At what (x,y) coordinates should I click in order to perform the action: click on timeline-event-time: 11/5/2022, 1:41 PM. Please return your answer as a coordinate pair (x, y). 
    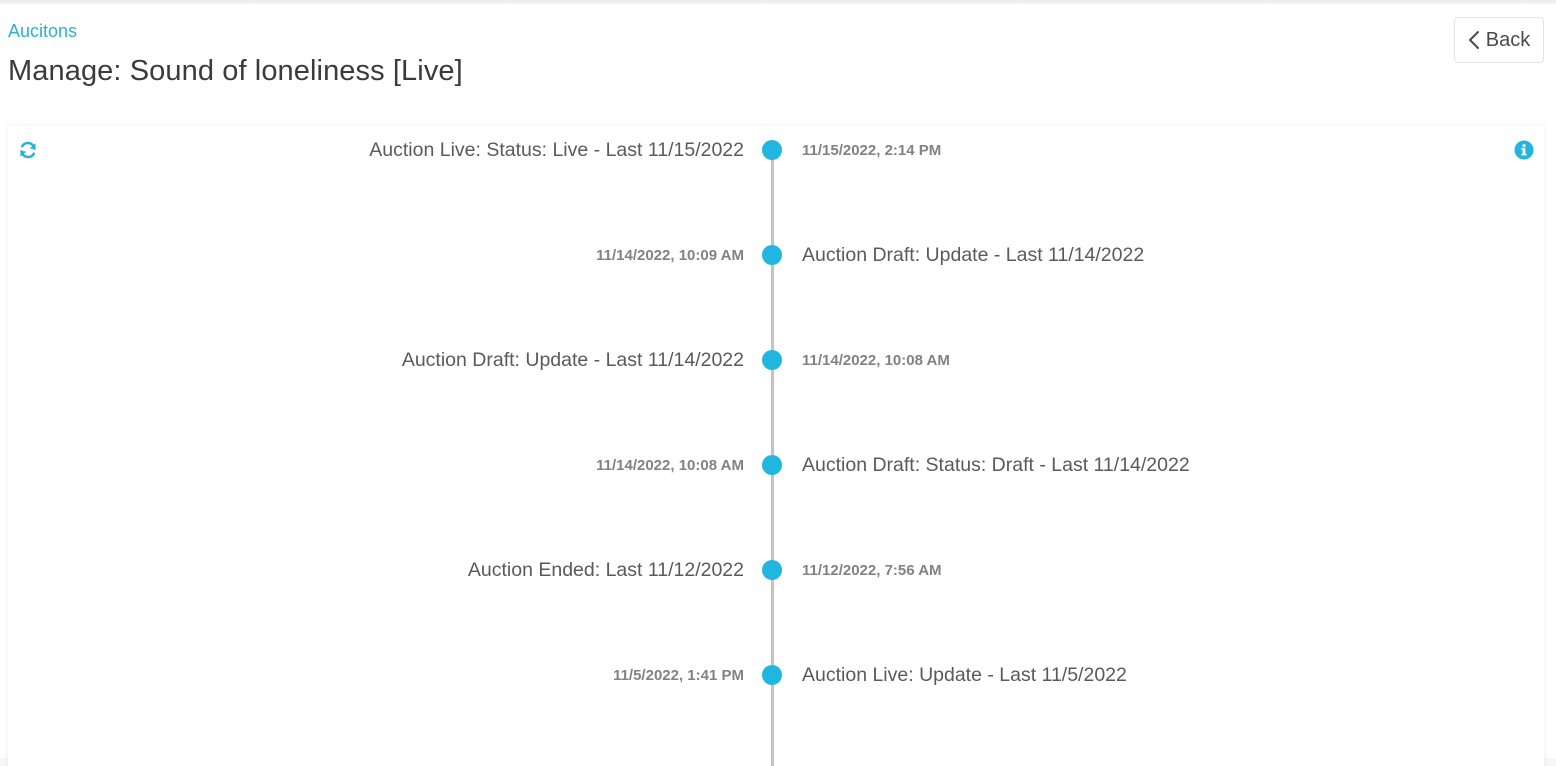
    Looking at the image, I should click on (678, 675).